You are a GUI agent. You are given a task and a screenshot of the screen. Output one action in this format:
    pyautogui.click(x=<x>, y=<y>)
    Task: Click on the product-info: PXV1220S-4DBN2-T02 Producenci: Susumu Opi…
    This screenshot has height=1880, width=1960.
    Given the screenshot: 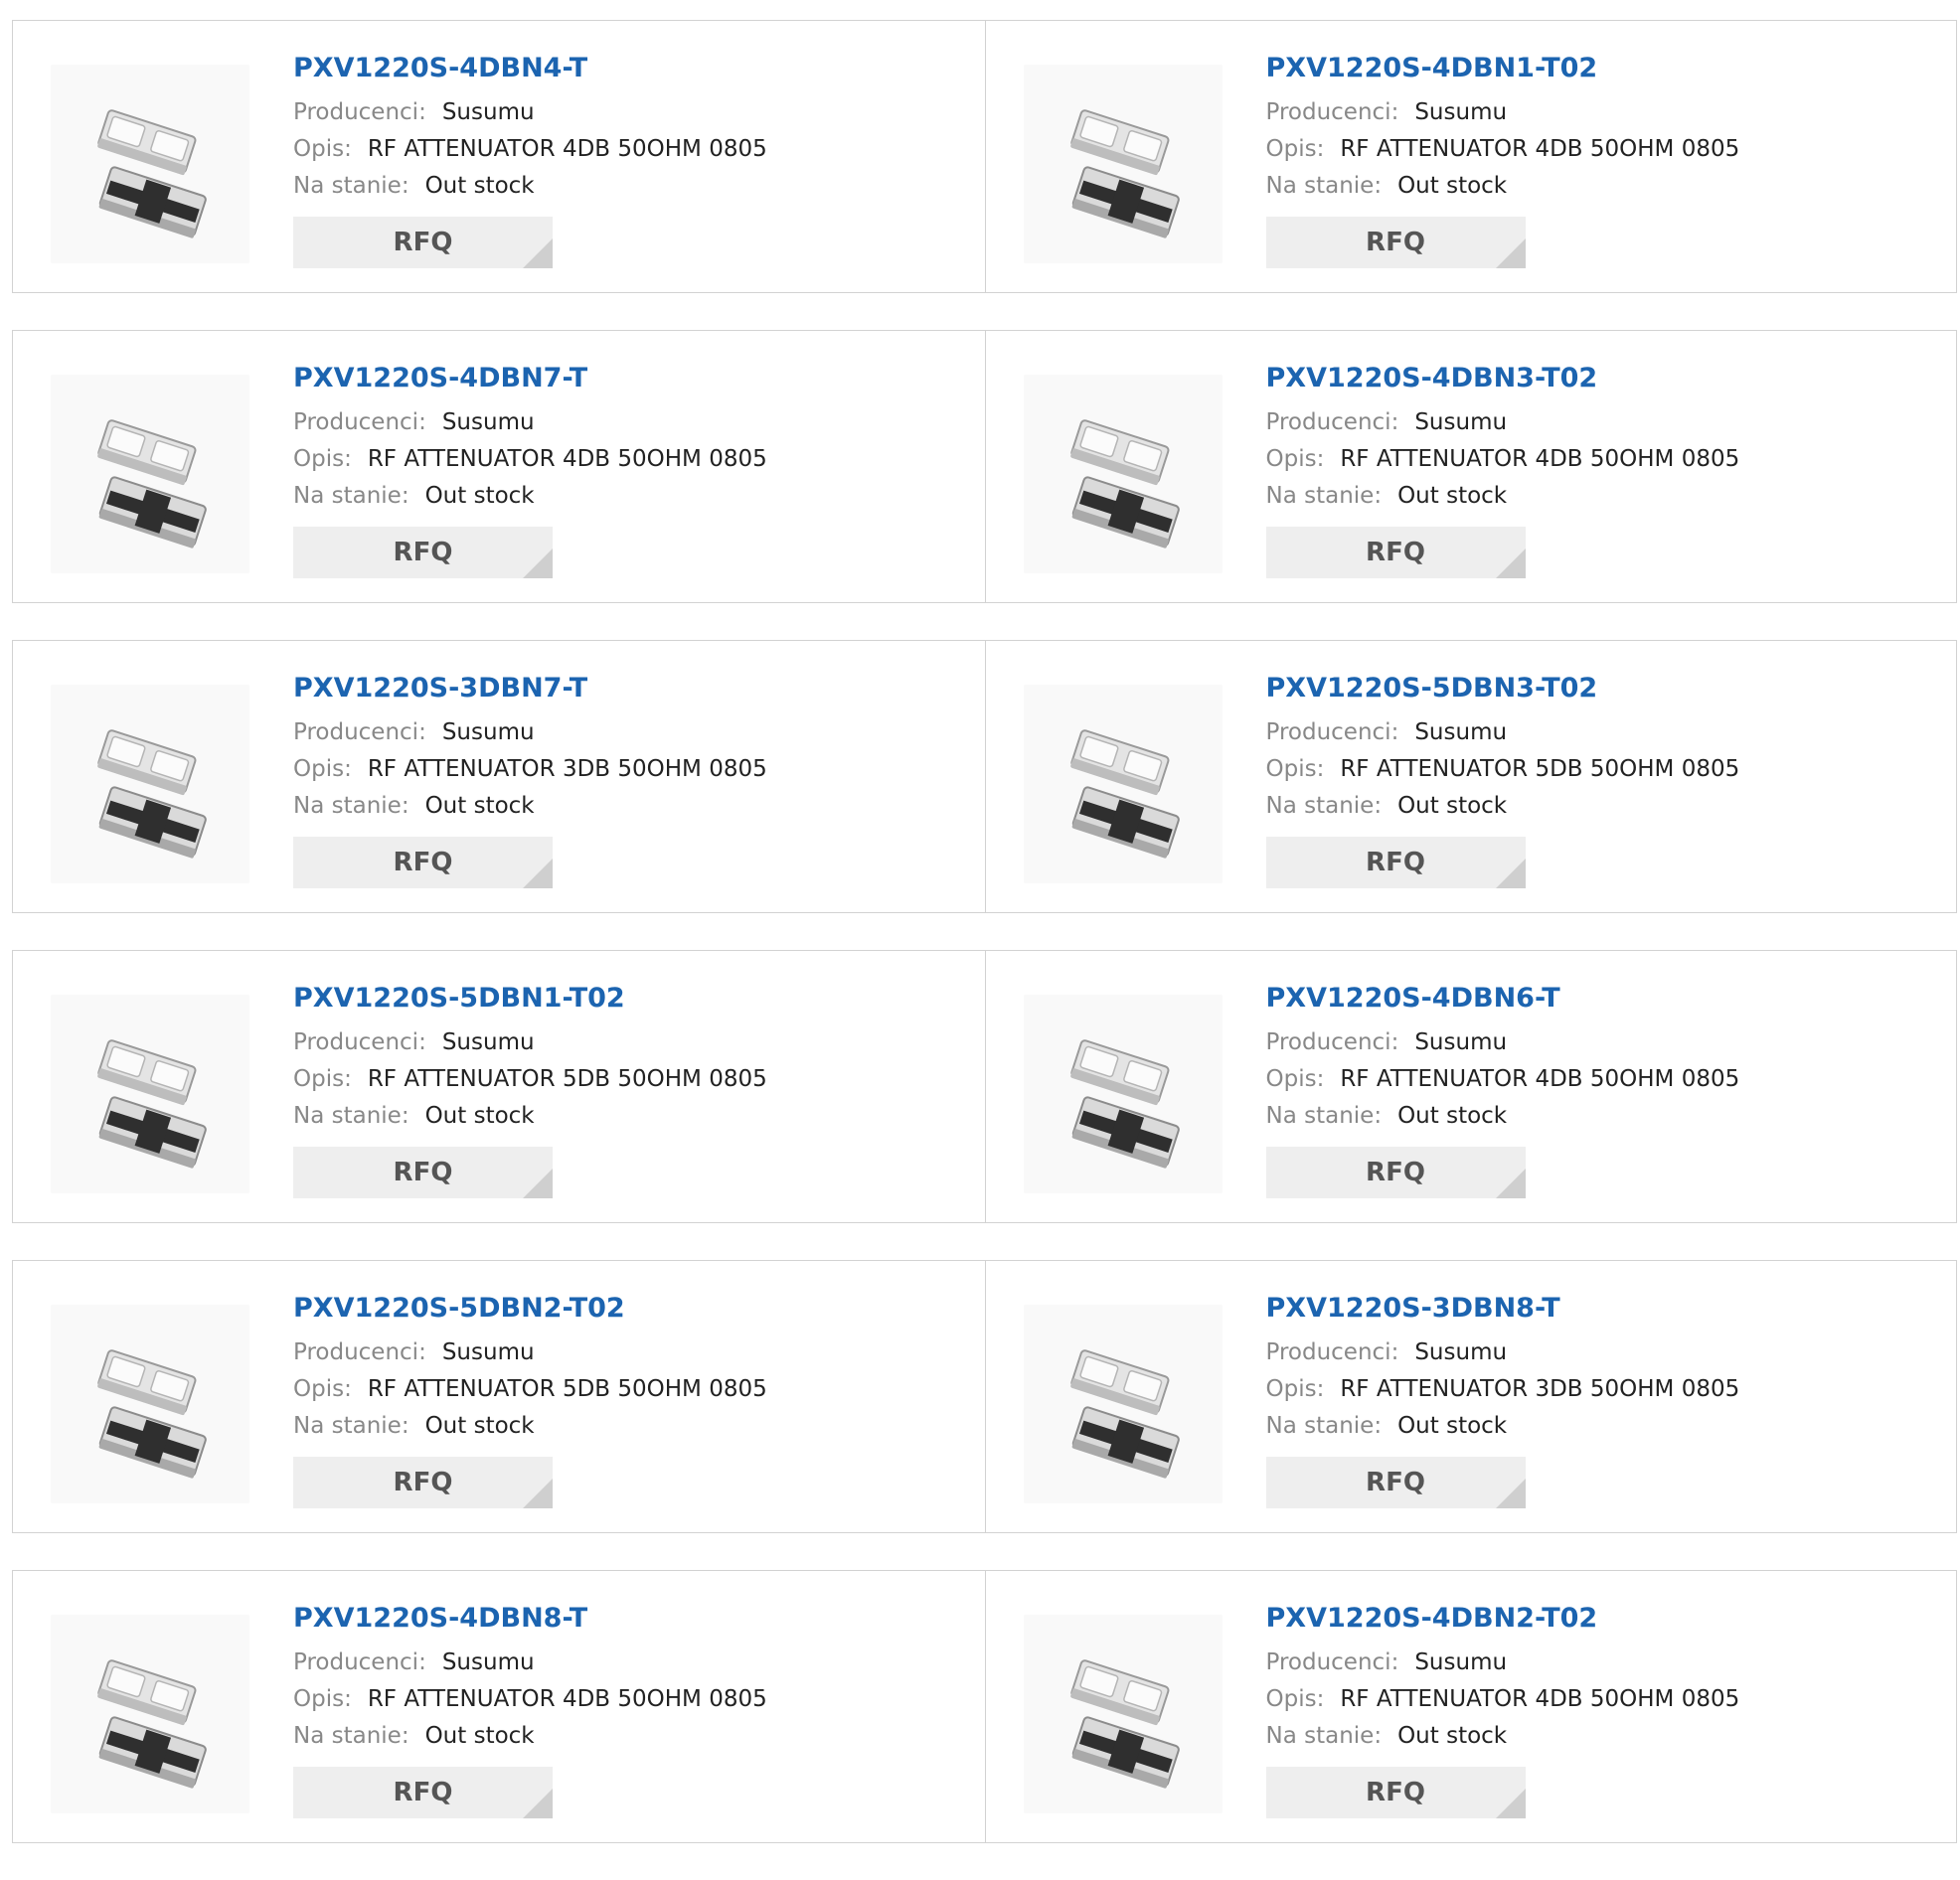 What is the action you would take?
    pyautogui.click(x=1606, y=1709)
    